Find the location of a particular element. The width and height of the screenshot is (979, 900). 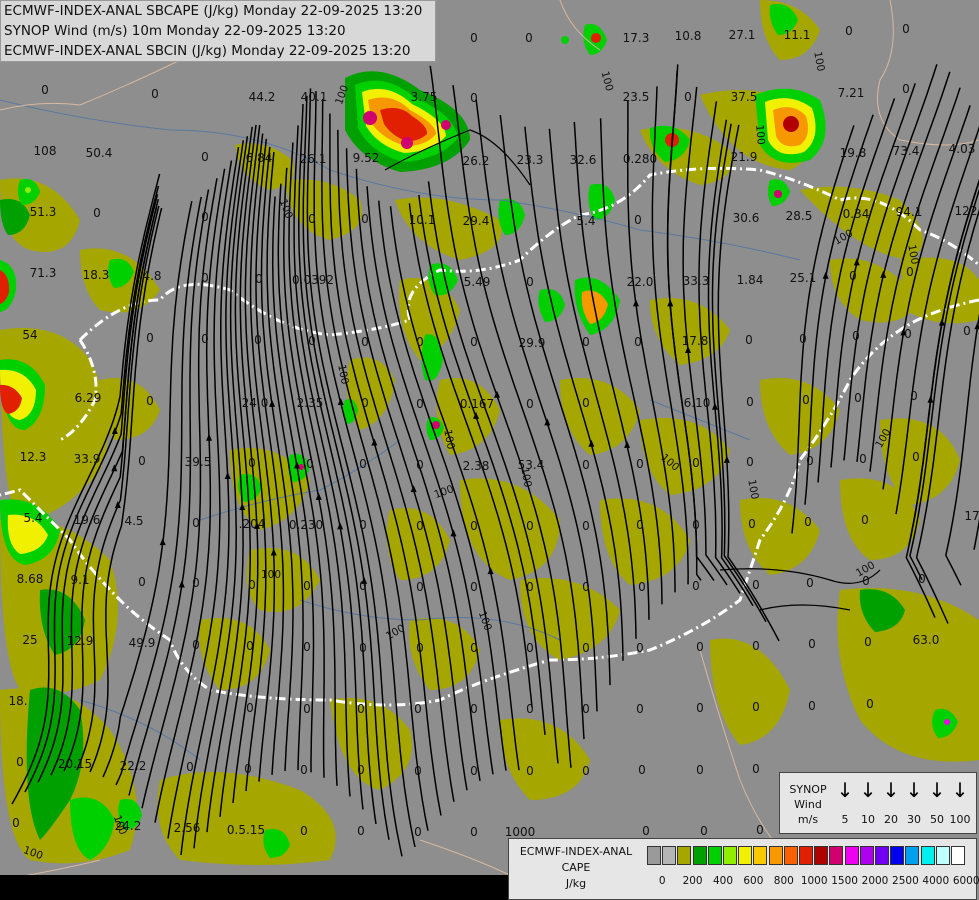

map-value-label: 49.9 is located at coordinates (142, 643).